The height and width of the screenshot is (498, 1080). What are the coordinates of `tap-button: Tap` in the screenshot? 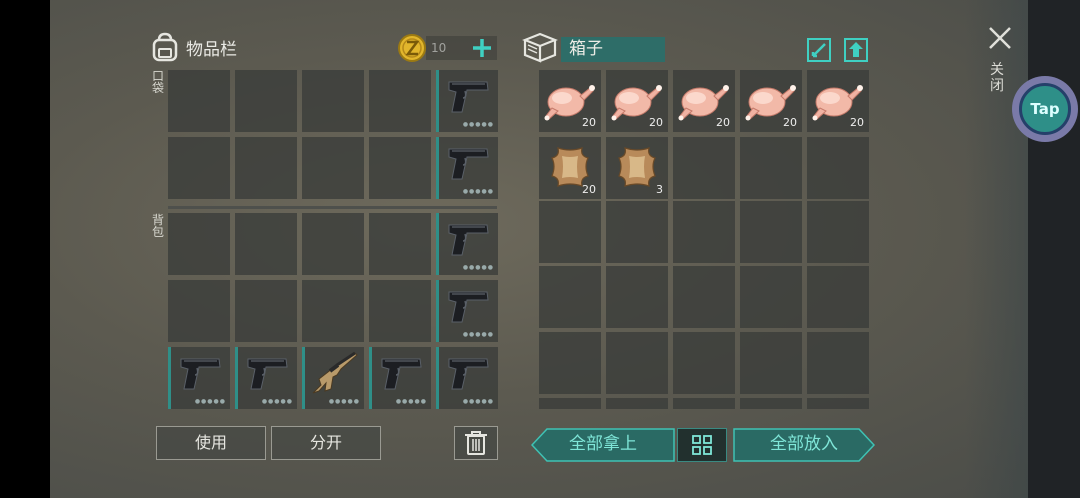 It's located at (1045, 109).